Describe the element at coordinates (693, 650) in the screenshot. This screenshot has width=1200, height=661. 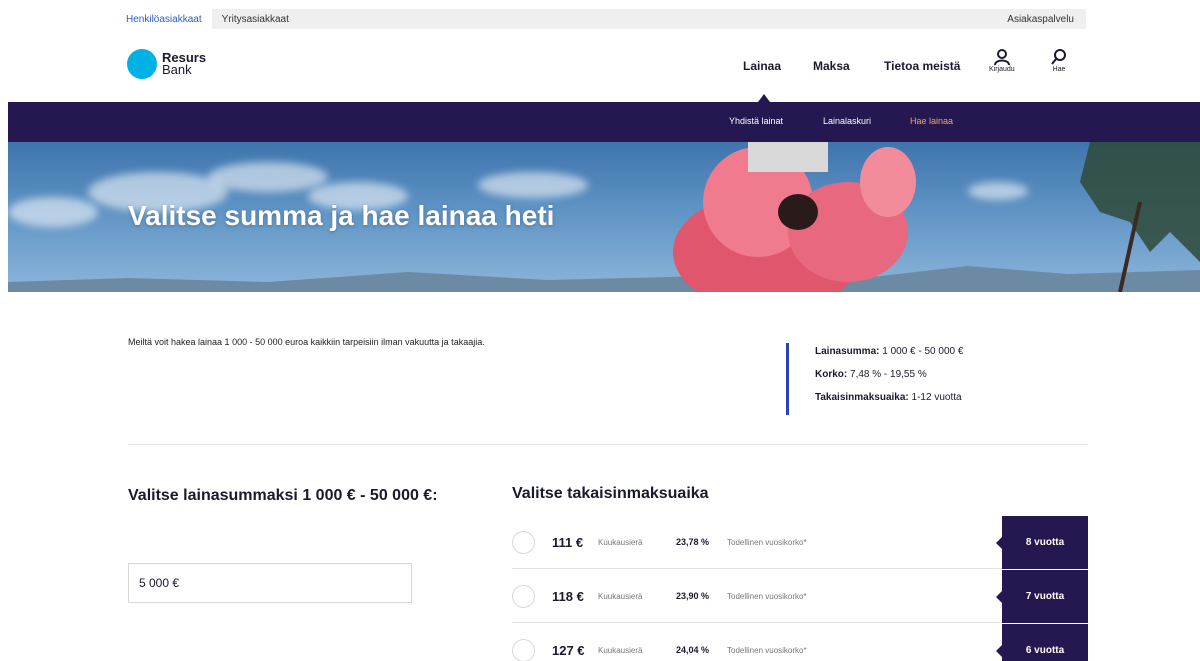
I see `apr-value: 24,04 %` at that location.